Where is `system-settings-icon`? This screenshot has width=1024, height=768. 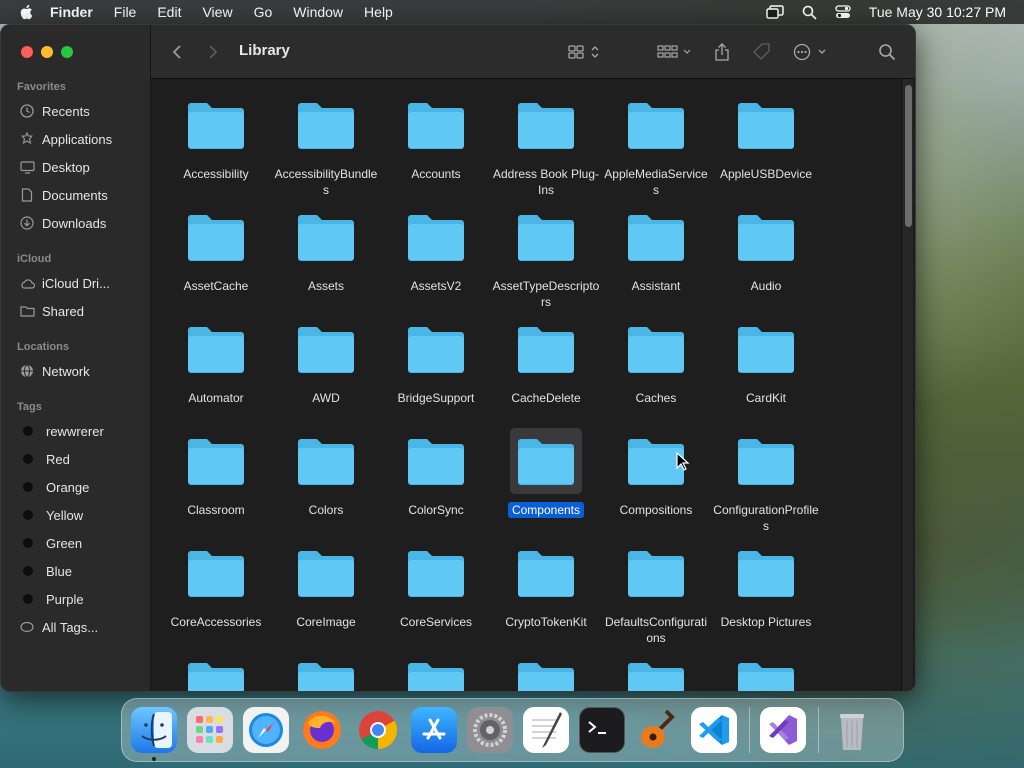
system-settings-icon is located at coordinates (490, 730).